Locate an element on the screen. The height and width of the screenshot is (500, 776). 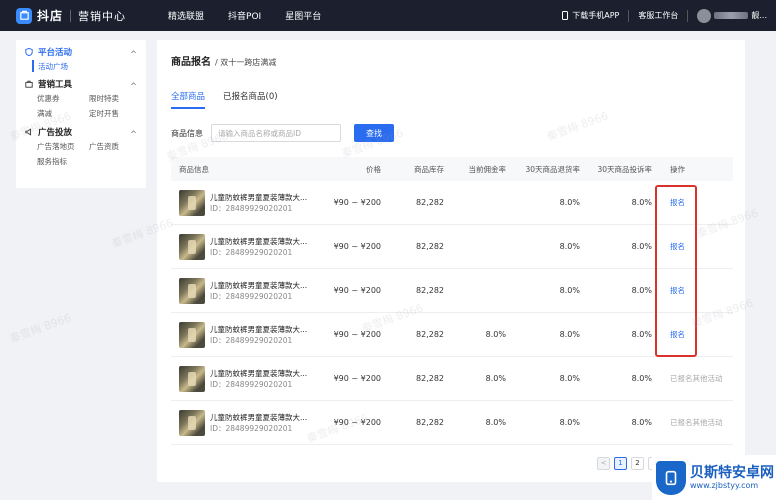
sidebar-header-ads-label: 广告投放 is located at coordinates (55, 133).